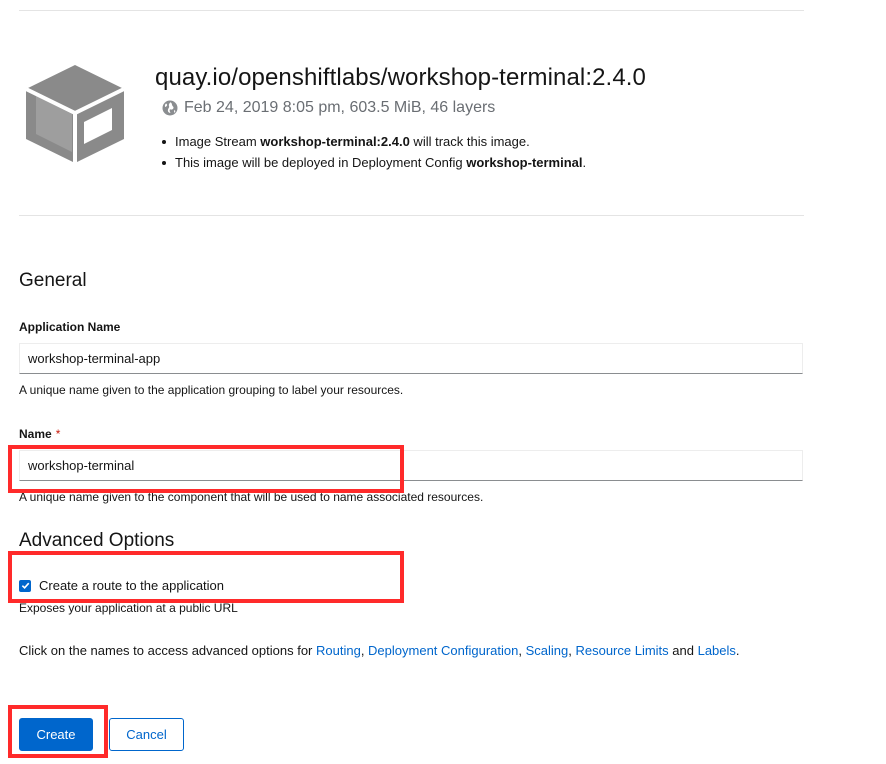 This screenshot has height=764, width=886. What do you see at coordinates (128, 608) in the screenshot?
I see `create-route-helper: Exposes your application at a public URL` at bounding box center [128, 608].